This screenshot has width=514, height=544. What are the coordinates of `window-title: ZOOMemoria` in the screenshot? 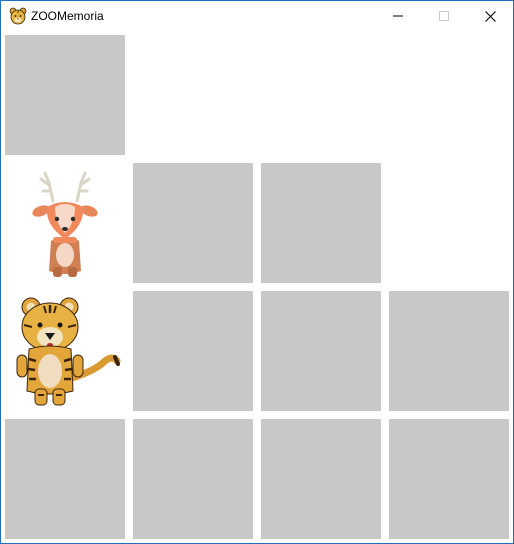 It's located at (67, 16).